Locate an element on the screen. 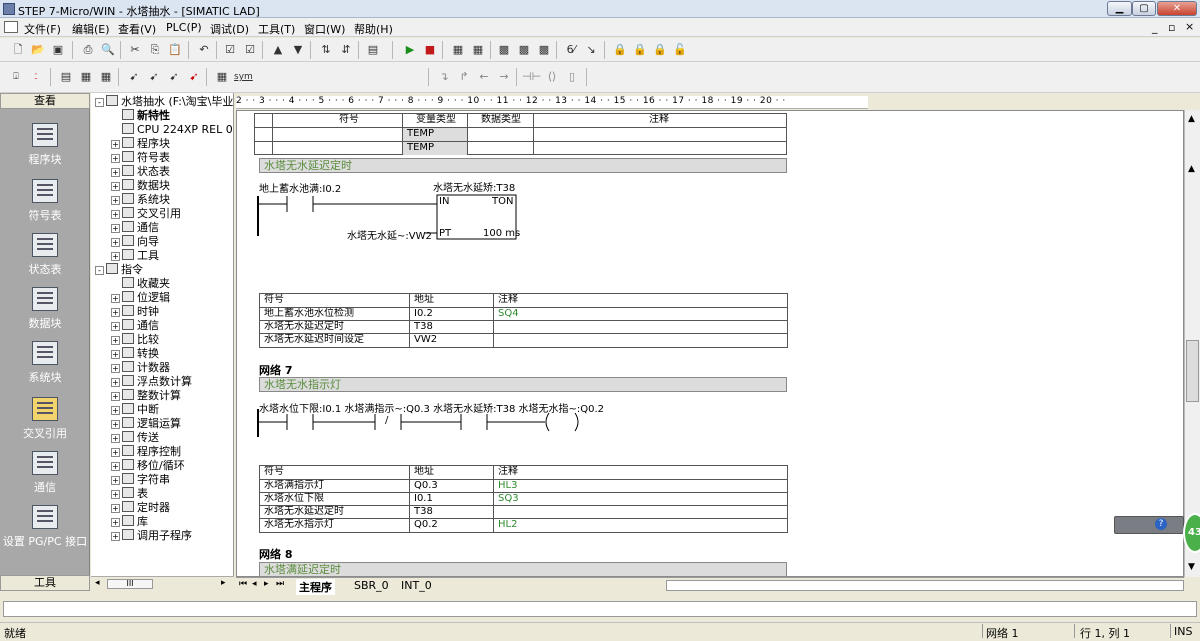 This screenshot has width=1200, height=641. unforce-icon: ↘ is located at coordinates (591, 50).